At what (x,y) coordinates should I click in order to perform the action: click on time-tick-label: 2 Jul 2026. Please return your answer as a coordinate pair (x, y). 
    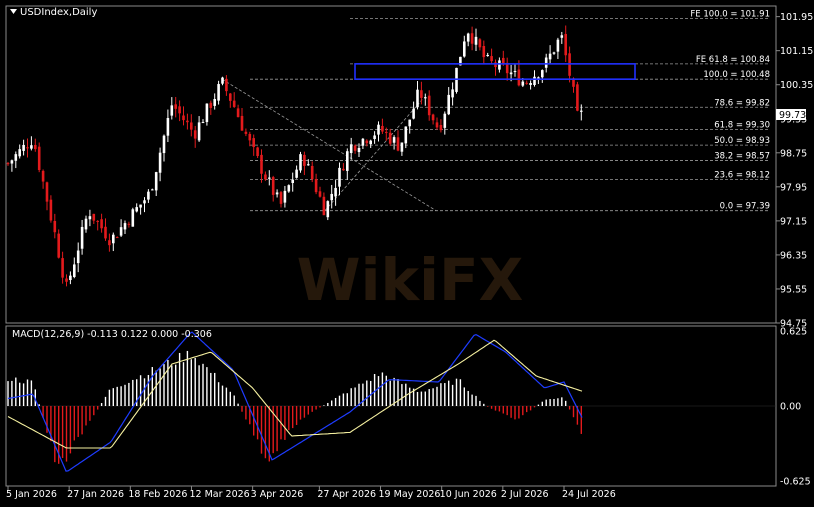
    Looking at the image, I should click on (525, 494).